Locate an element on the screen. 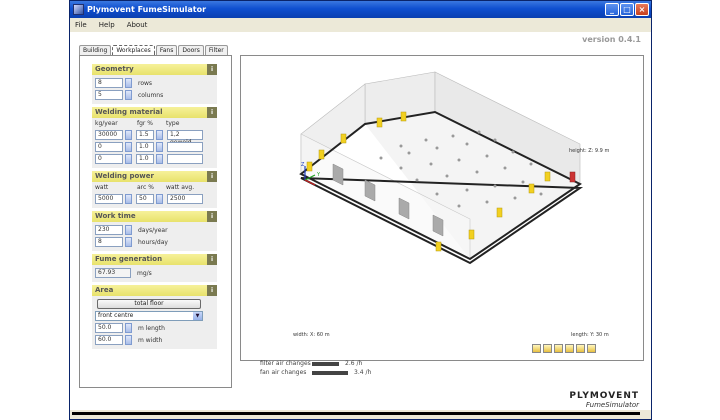 The image size is (720, 420). geometry-info-icon: i is located at coordinates (212, 69).